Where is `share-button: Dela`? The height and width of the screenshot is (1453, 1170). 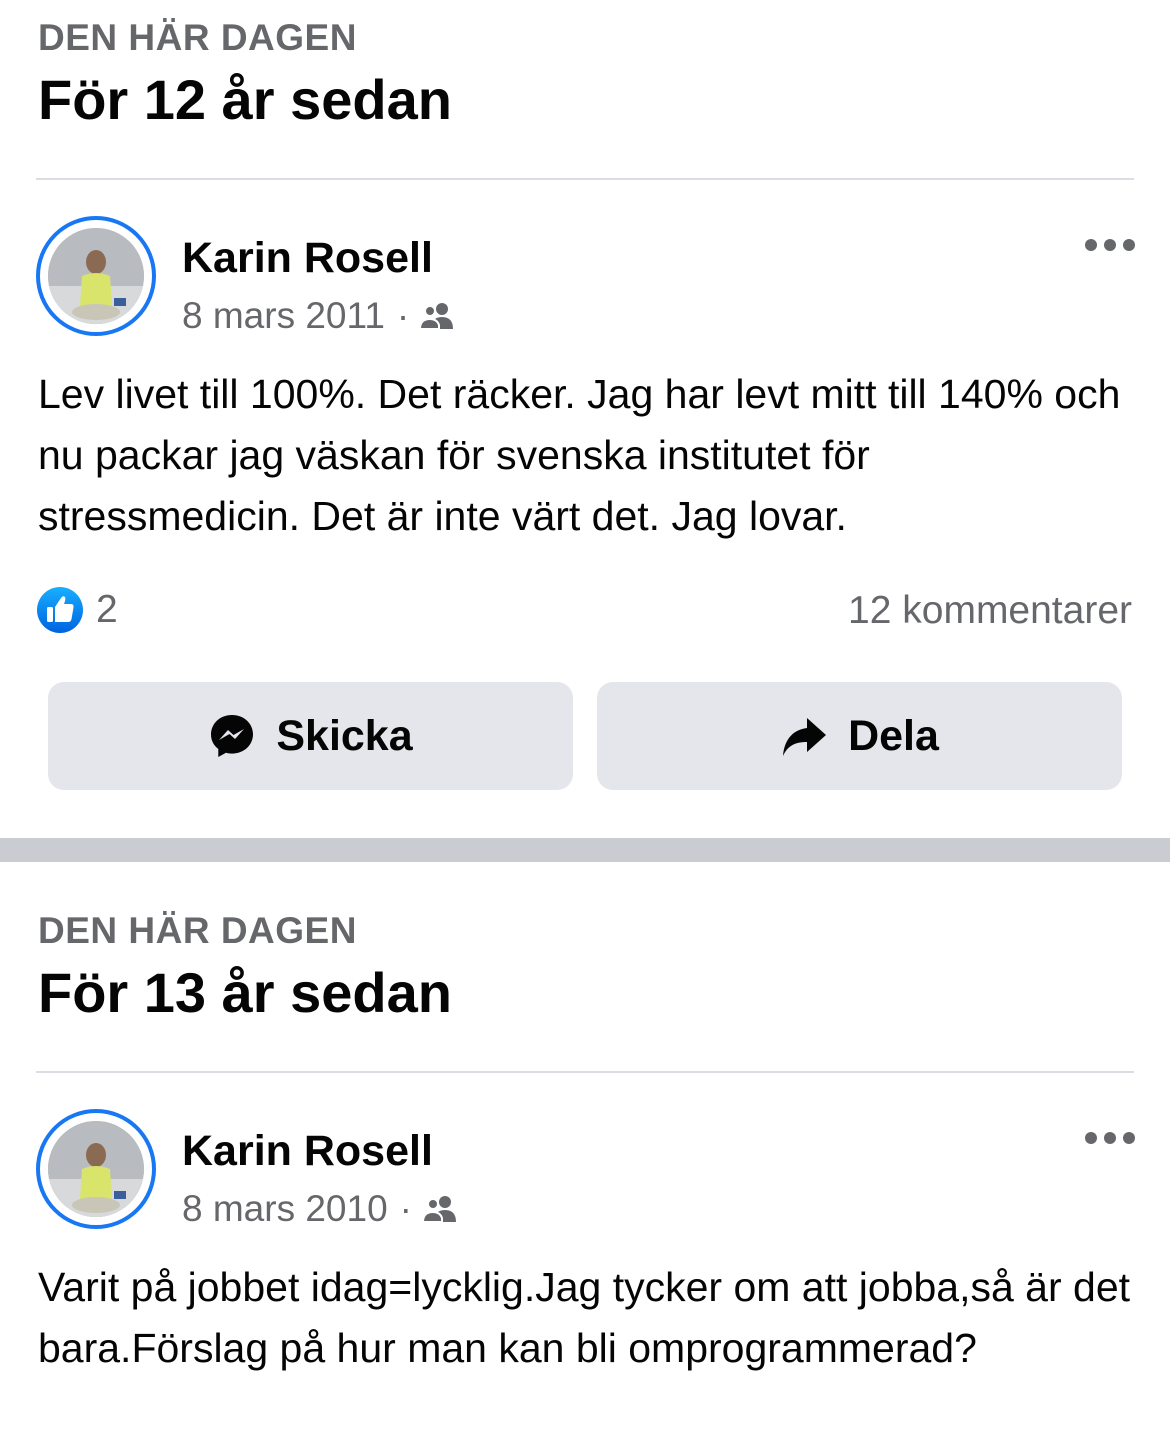 share-button: Dela is located at coordinates (859, 736).